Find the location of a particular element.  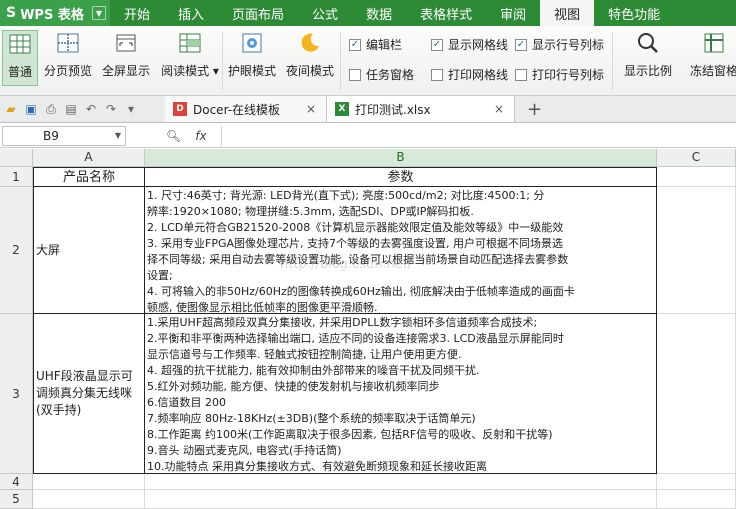

print-row-col-headers-checkbox: 打印行号列标 is located at coordinates (559, 74).